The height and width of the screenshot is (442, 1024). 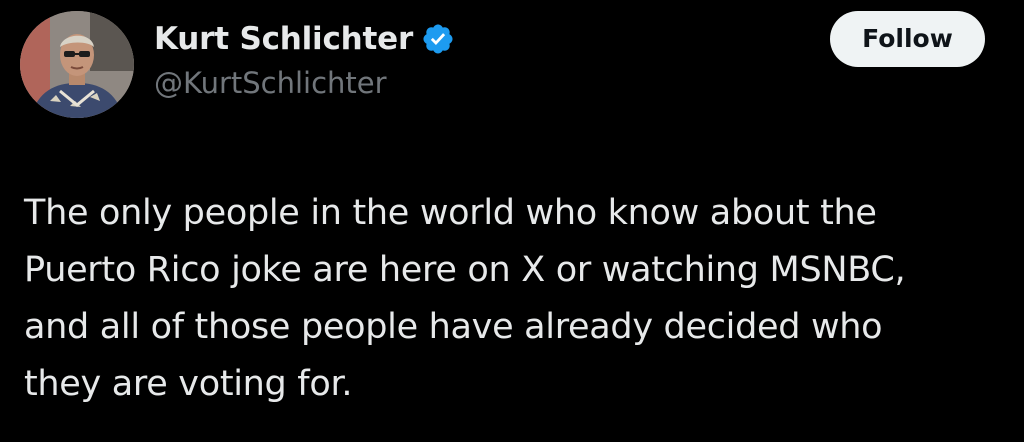 I want to click on verified-badge-icon, so click(x=438, y=39).